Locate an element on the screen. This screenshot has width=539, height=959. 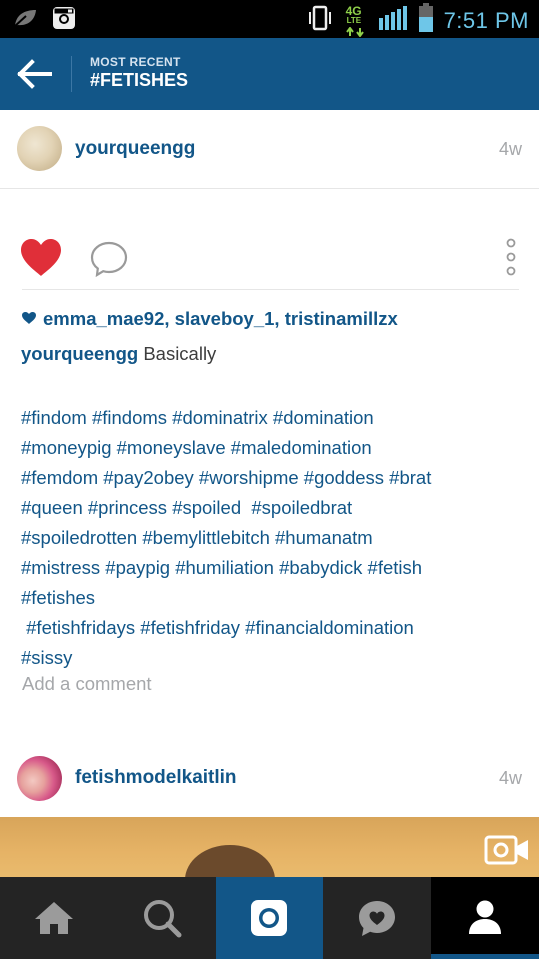
hashtag-line: #sissy is located at coordinates (271, 658).